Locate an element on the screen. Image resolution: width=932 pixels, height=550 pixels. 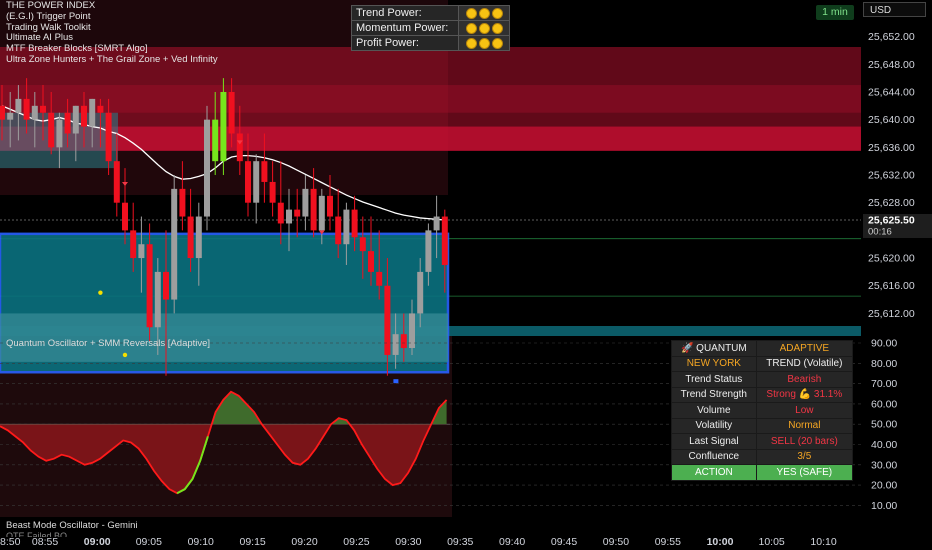
quantum-value: ADAPTIVE is located at coordinates (804, 348).